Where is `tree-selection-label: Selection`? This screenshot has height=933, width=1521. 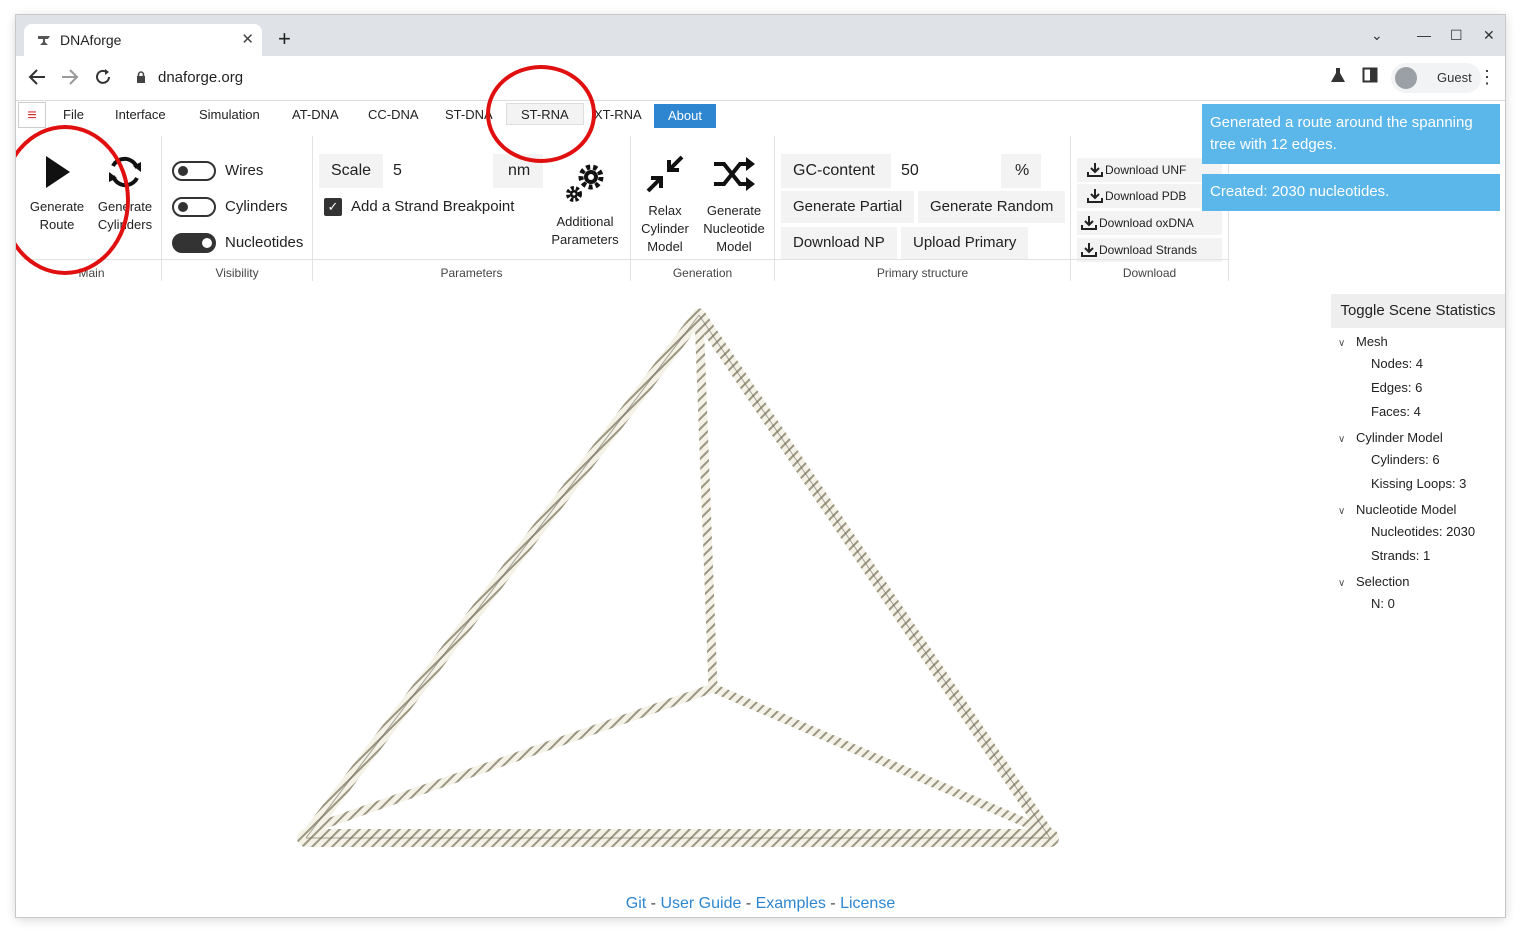 tree-selection-label: Selection is located at coordinates (1383, 581).